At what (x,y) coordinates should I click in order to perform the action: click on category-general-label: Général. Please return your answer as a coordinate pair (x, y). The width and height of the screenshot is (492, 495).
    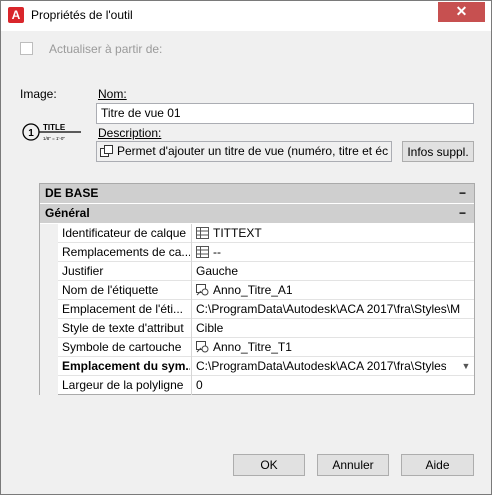
    Looking at the image, I should click on (67, 213).